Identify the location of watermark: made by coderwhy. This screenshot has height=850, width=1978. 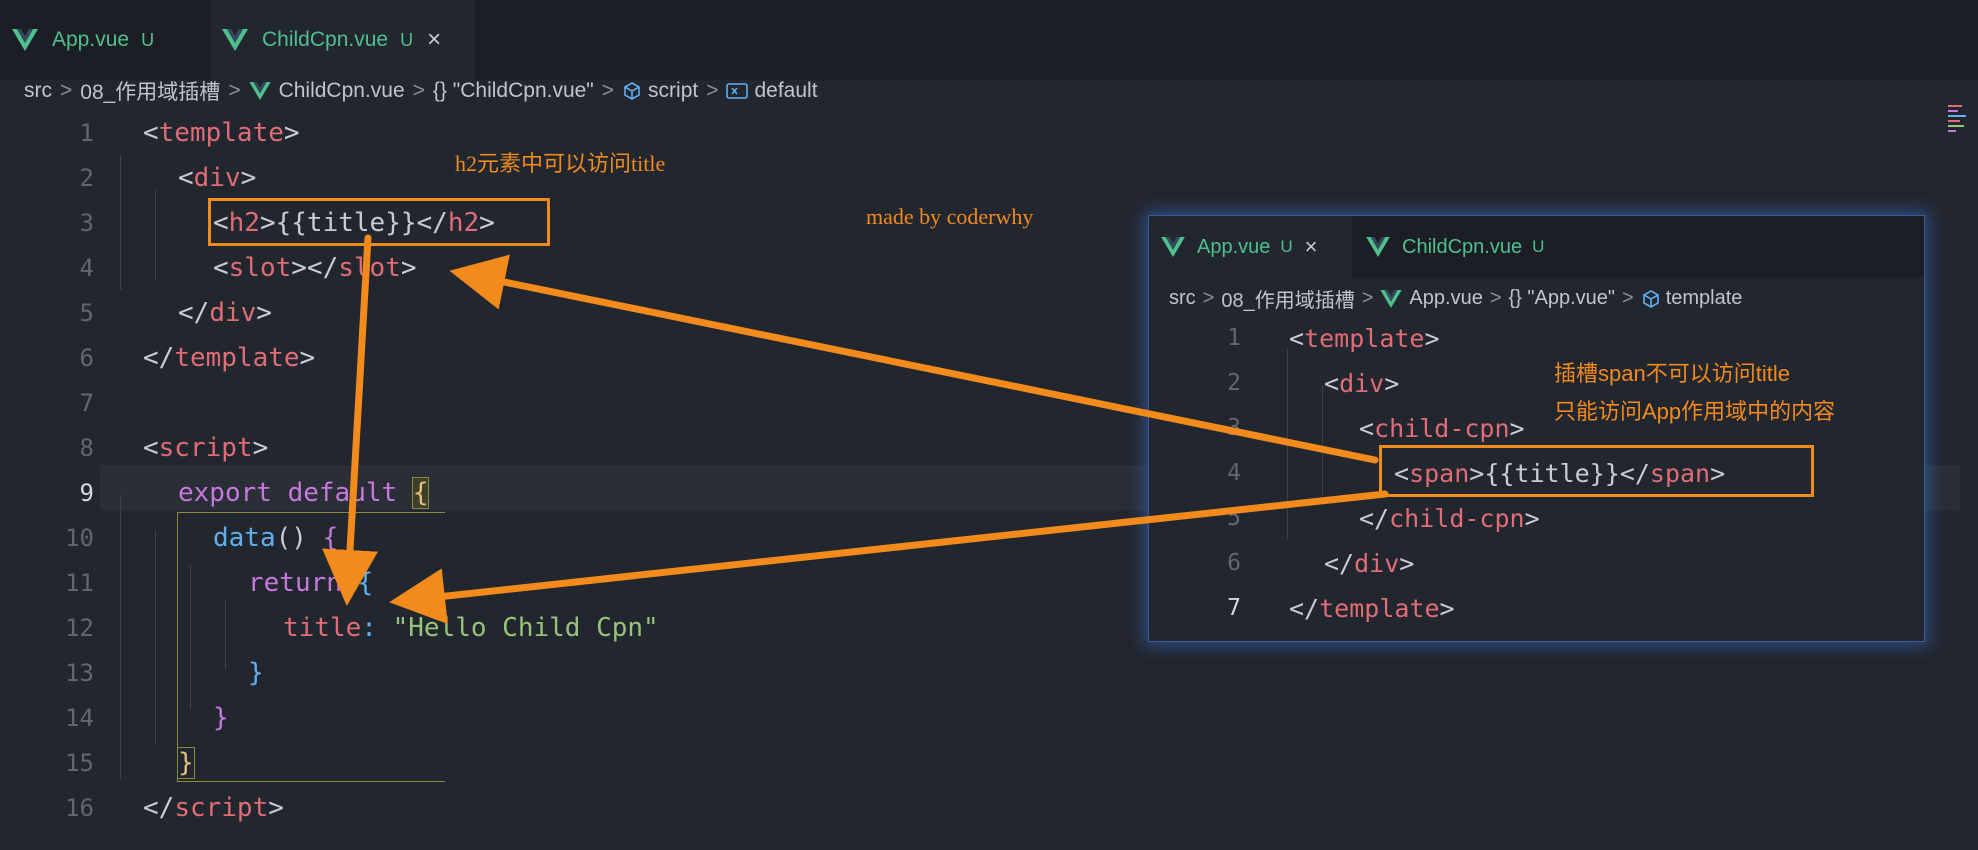
(950, 216).